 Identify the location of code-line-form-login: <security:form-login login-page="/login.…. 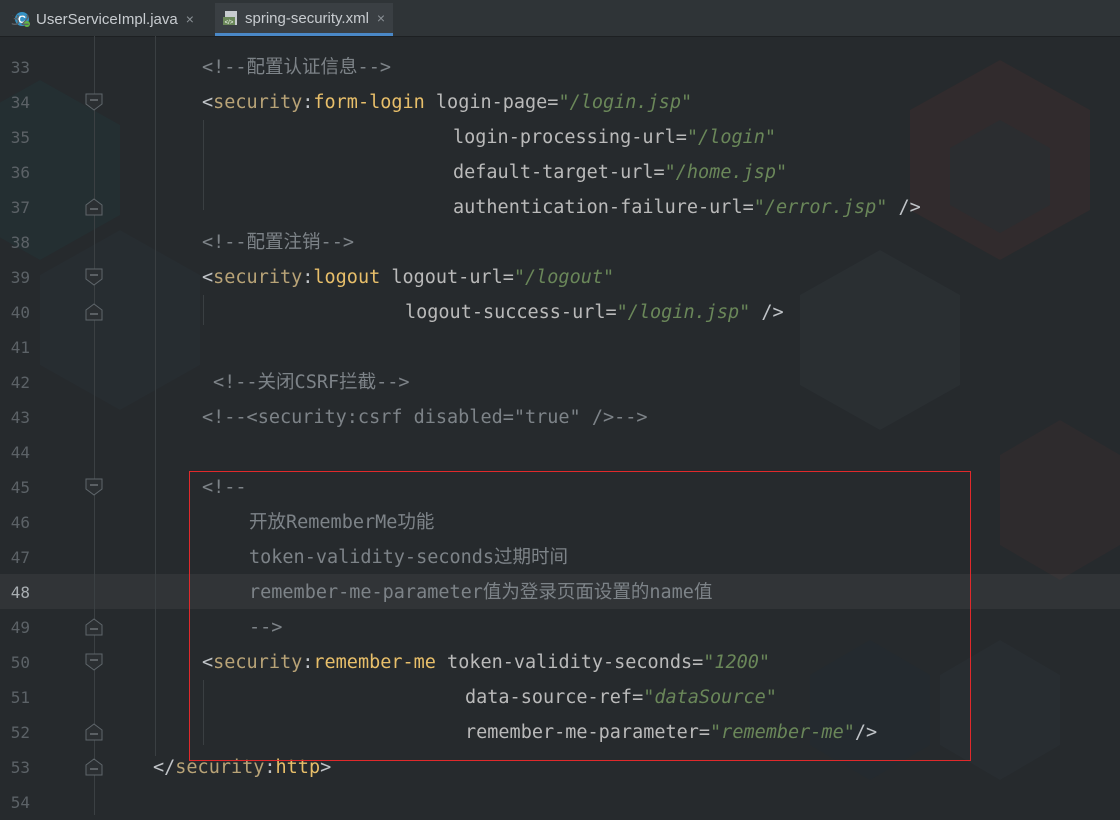
(447, 102).